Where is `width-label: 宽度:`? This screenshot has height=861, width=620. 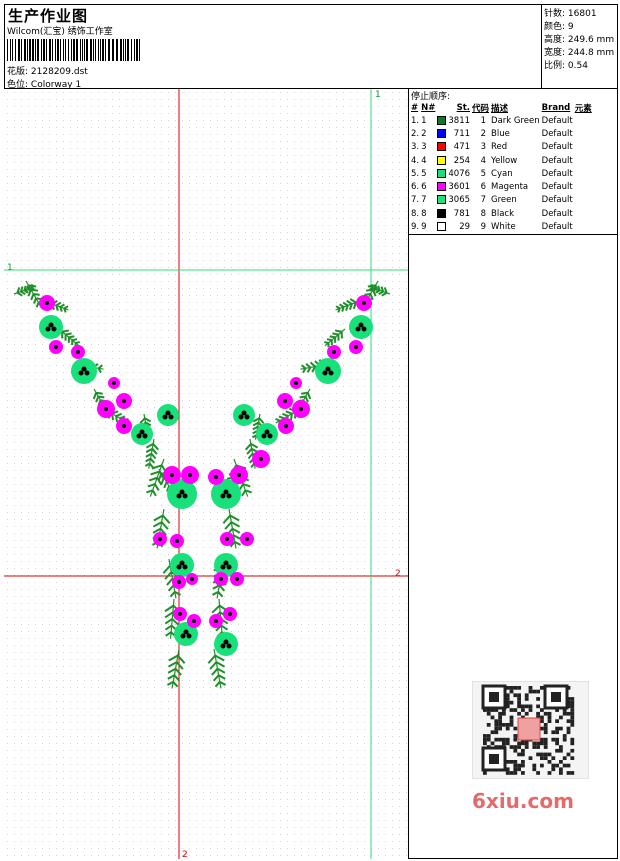
width-label: 宽度: is located at coordinates (555, 53).